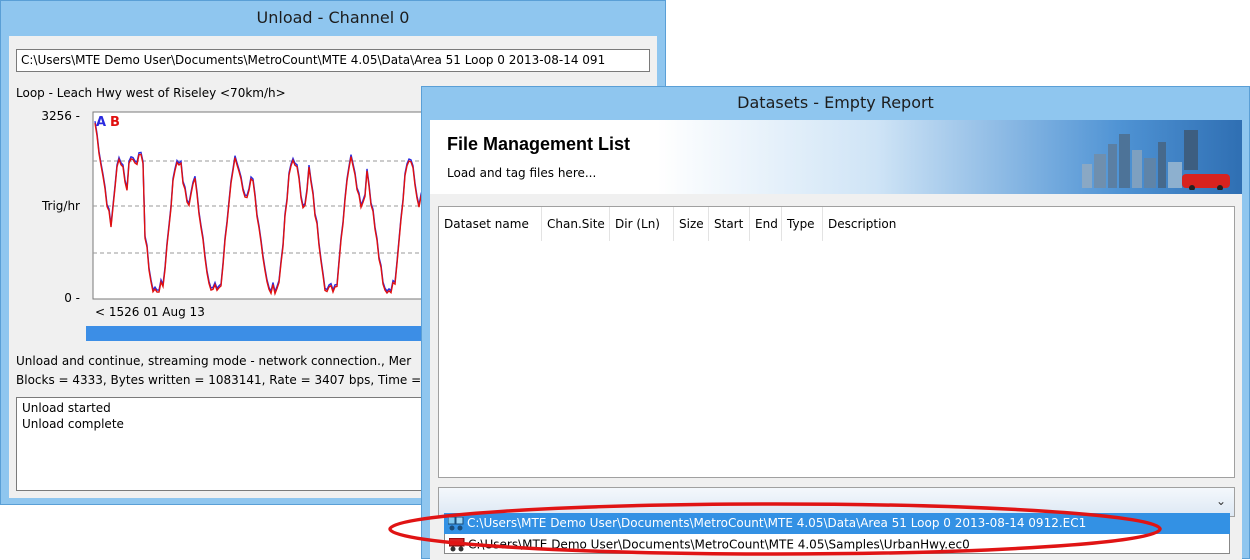 The height and width of the screenshot is (560, 1250). I want to click on y-axis-min-label: 0 -, so click(72, 298).